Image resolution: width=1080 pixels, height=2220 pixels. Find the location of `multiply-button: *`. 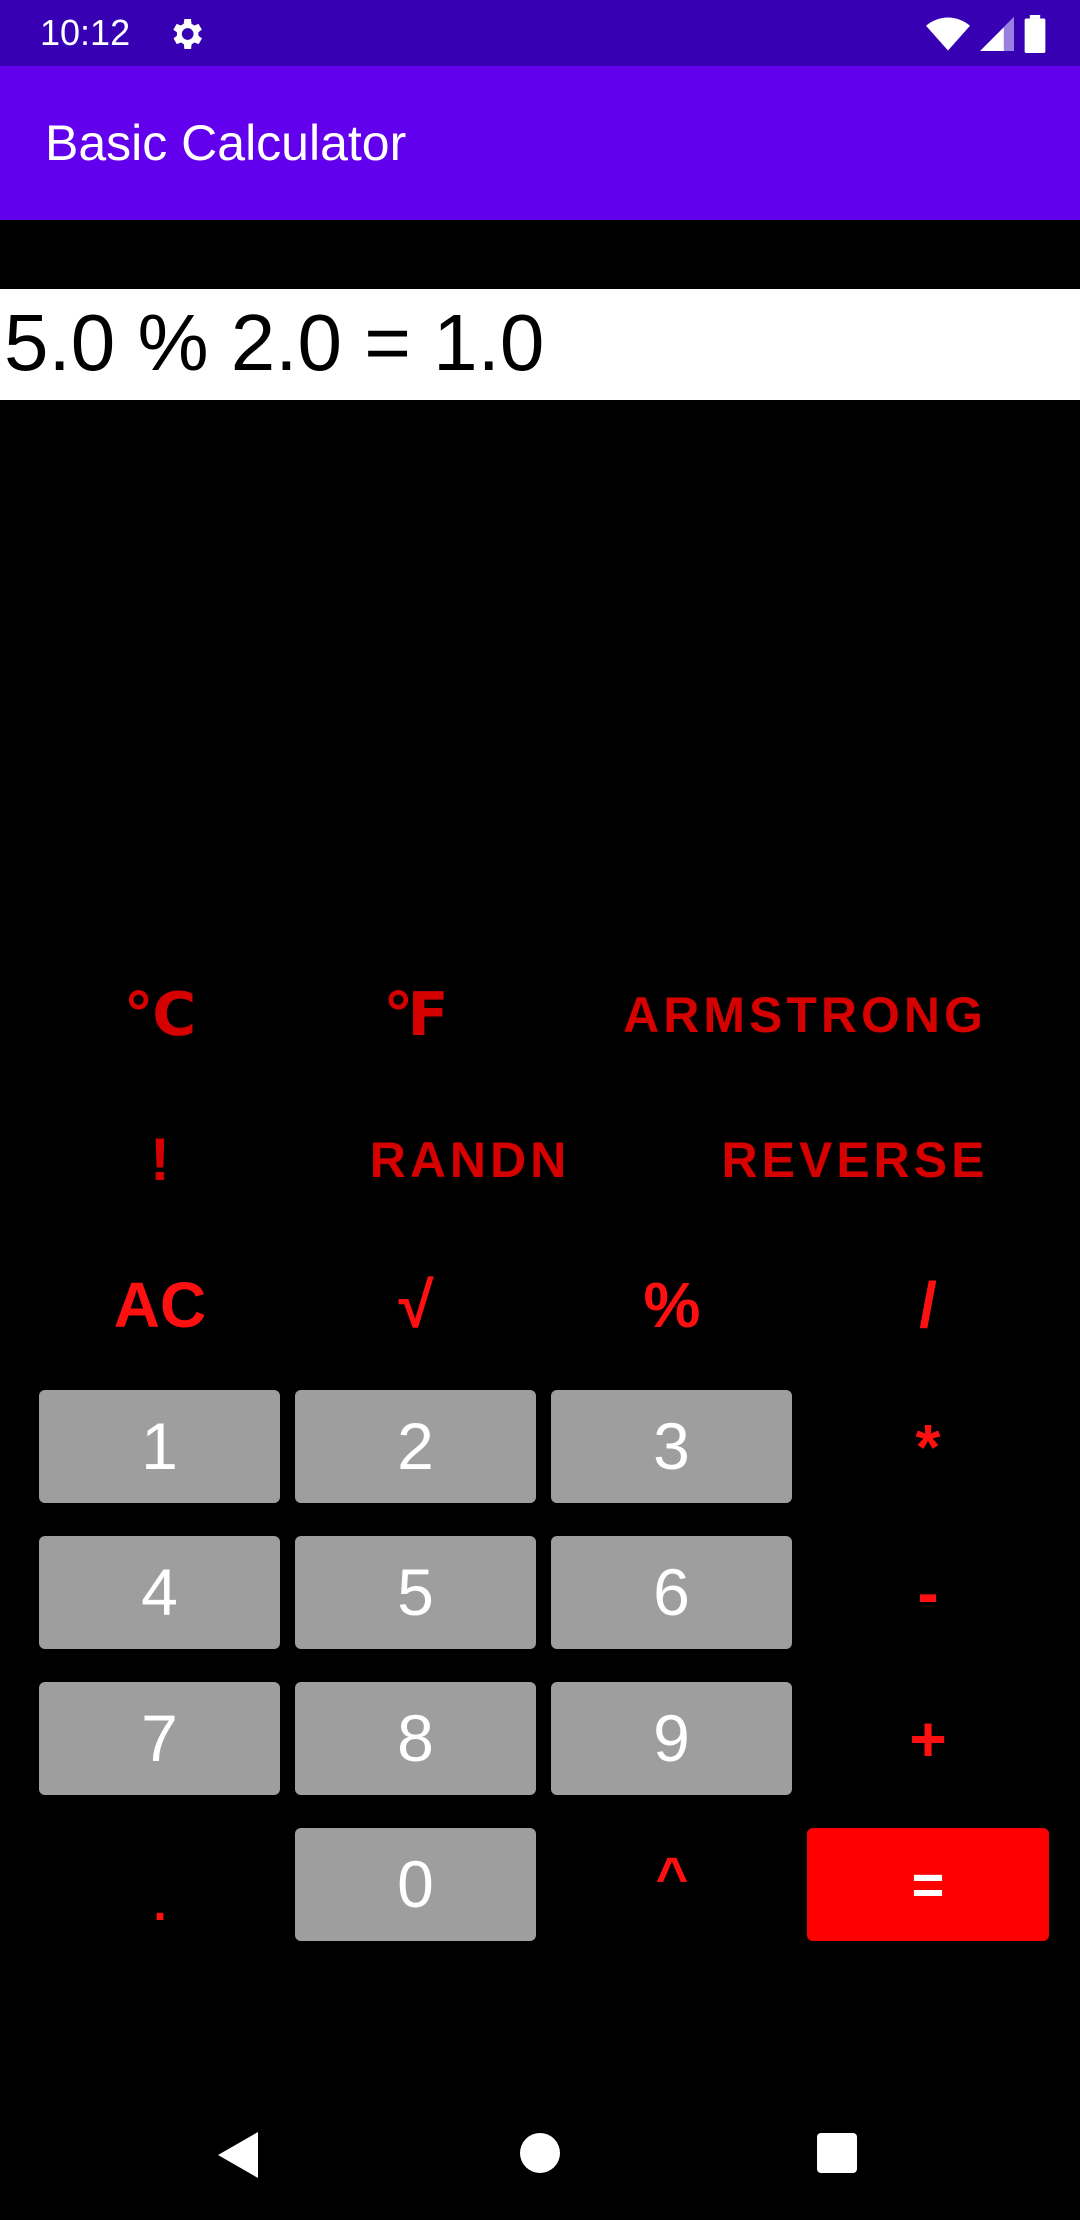

multiply-button: * is located at coordinates (928, 1447).